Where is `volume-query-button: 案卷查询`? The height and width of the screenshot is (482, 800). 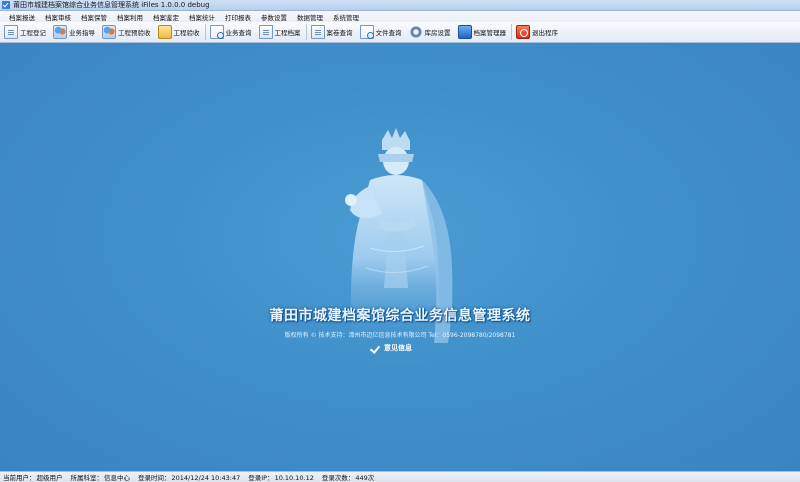 volume-query-button: 案卷查询 is located at coordinates (332, 32).